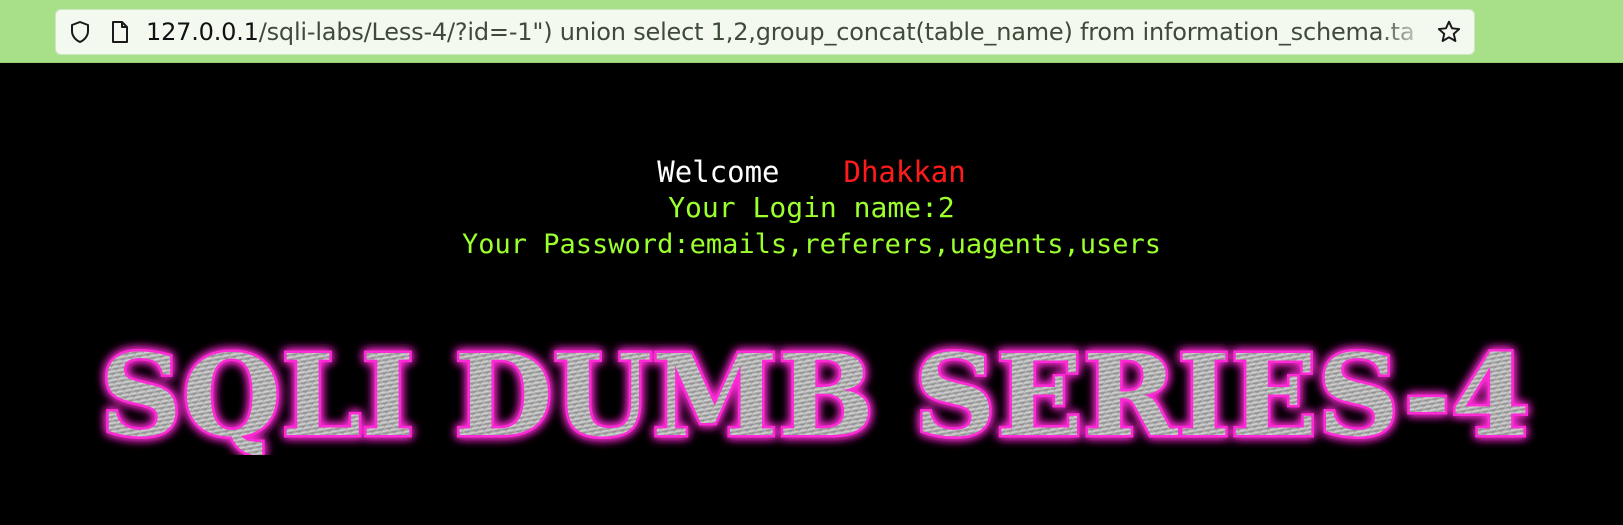 This screenshot has height=525, width=1623. Describe the element at coordinates (120, 32) in the screenshot. I see `page-icon` at that location.